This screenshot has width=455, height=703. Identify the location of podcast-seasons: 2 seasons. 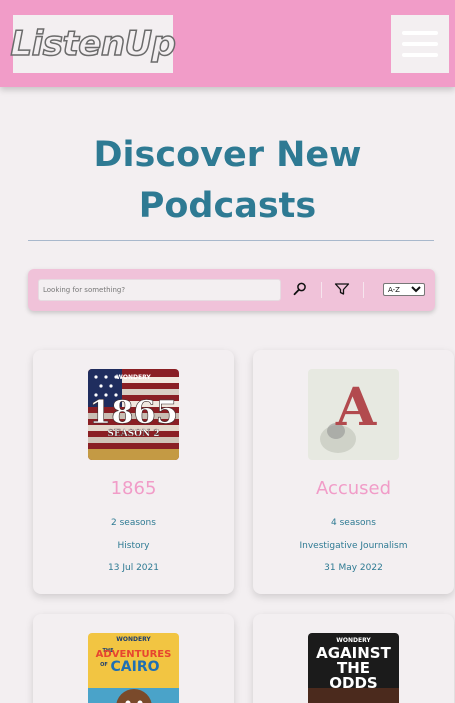
(133, 523).